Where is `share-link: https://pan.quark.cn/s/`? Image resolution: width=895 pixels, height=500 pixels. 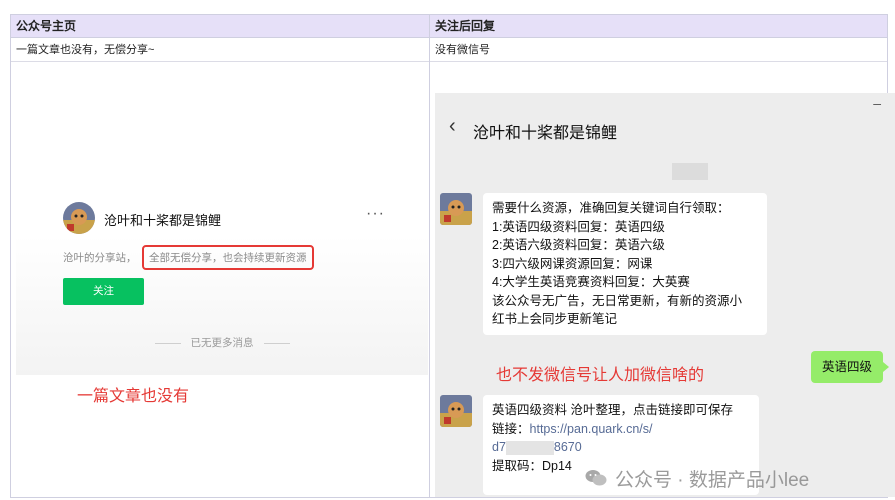
share-link: https://pan.quark.cn/s/ is located at coordinates (591, 429).